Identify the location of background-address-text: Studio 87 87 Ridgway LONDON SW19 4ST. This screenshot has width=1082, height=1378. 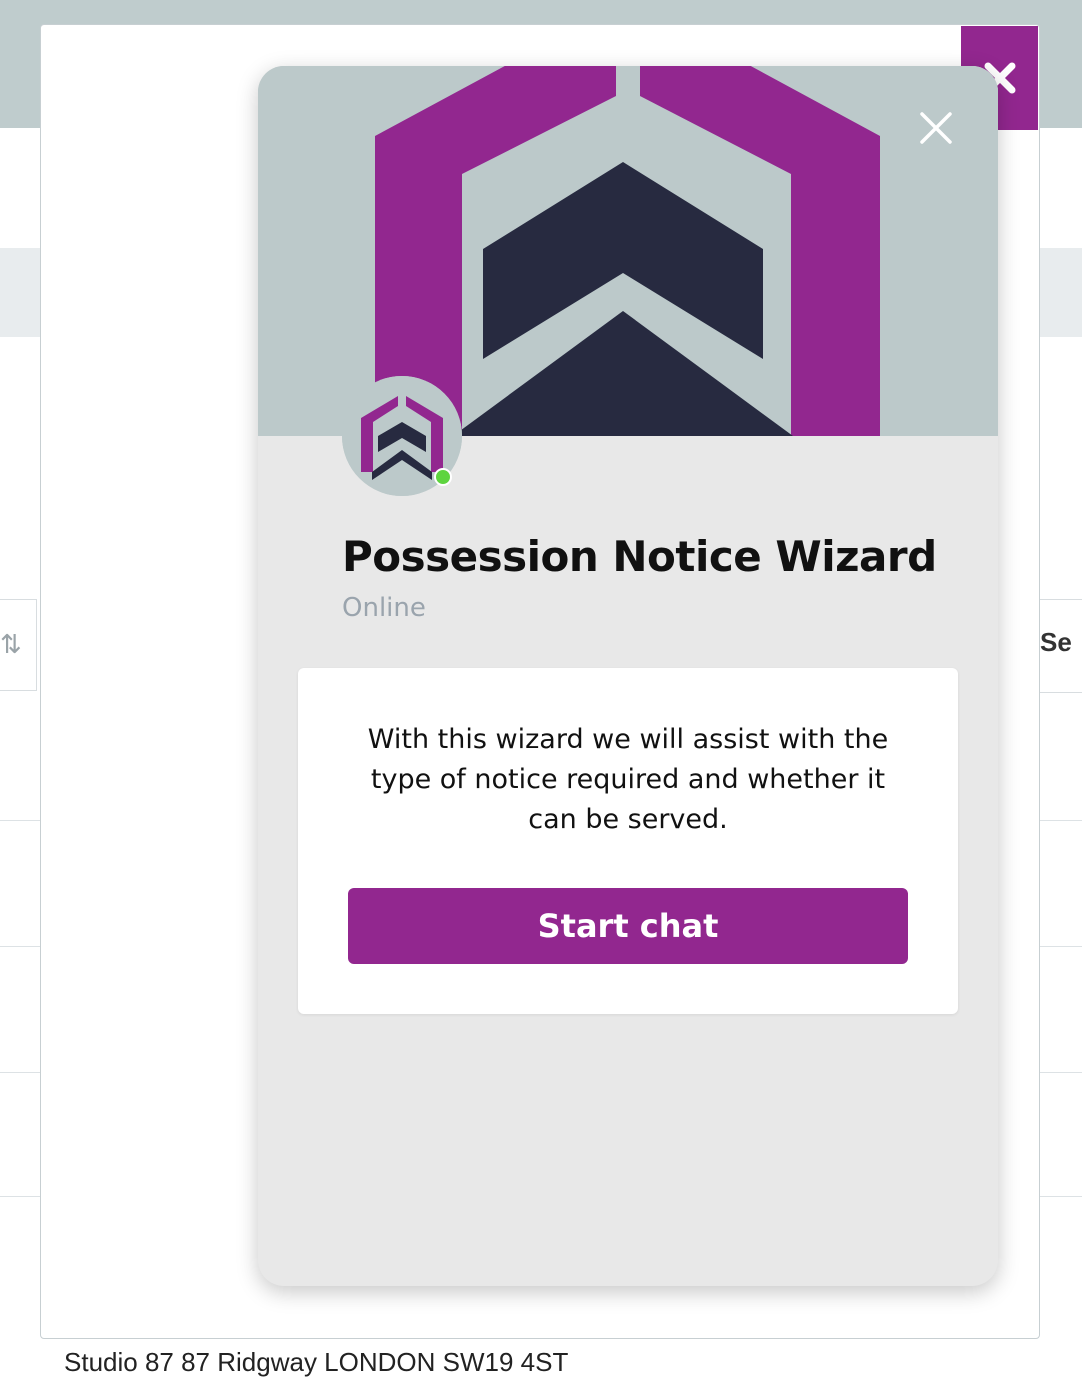
(316, 1362).